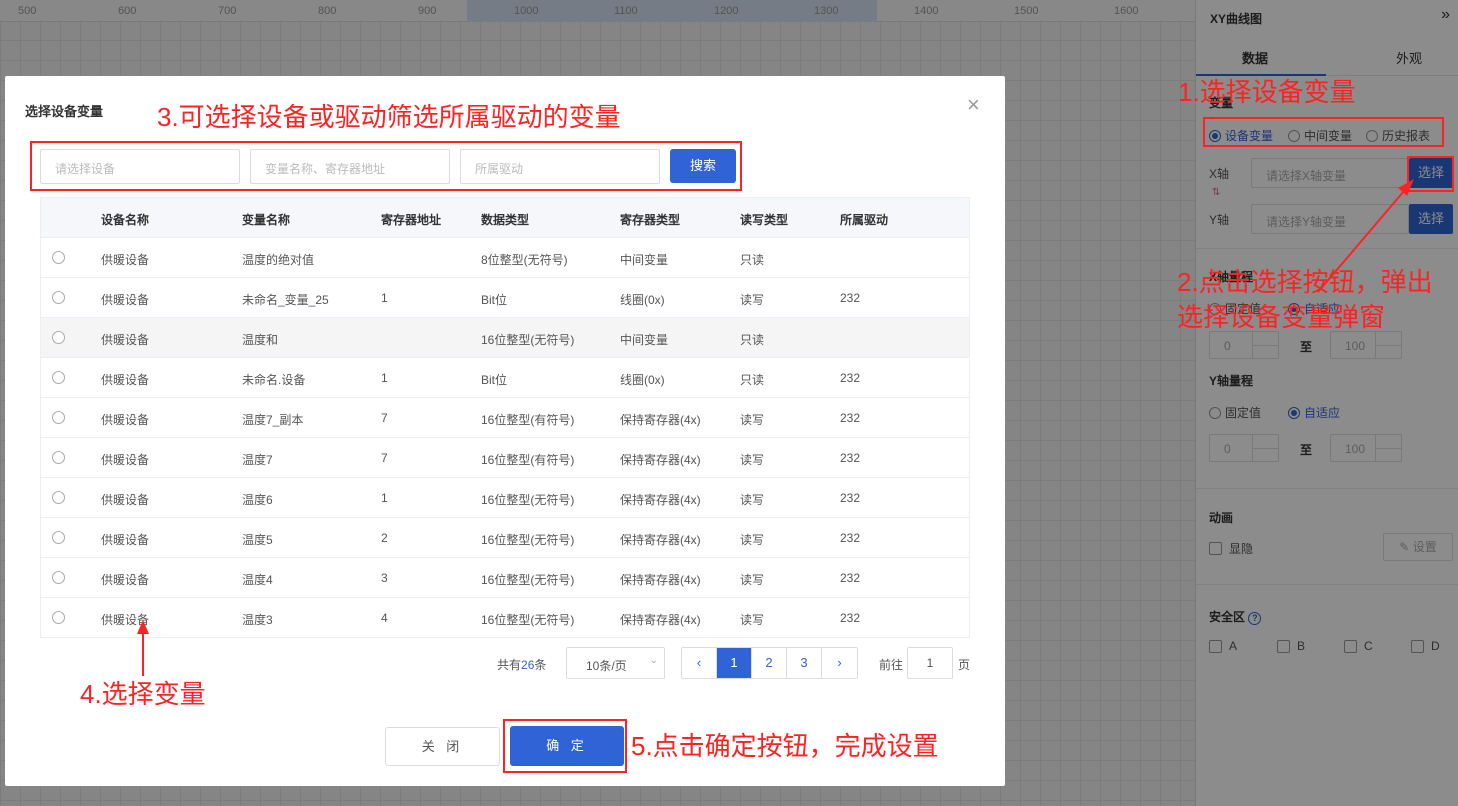  Describe the element at coordinates (64, 111) in the screenshot. I see `dialog-title: 选择设备变量` at that location.